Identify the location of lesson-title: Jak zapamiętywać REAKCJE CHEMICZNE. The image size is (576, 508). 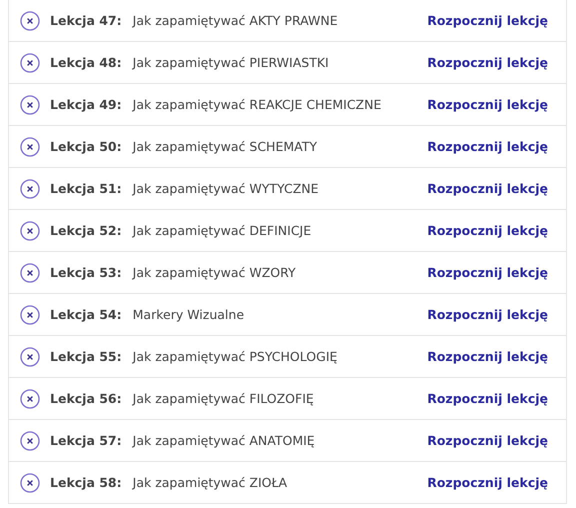
(257, 104).